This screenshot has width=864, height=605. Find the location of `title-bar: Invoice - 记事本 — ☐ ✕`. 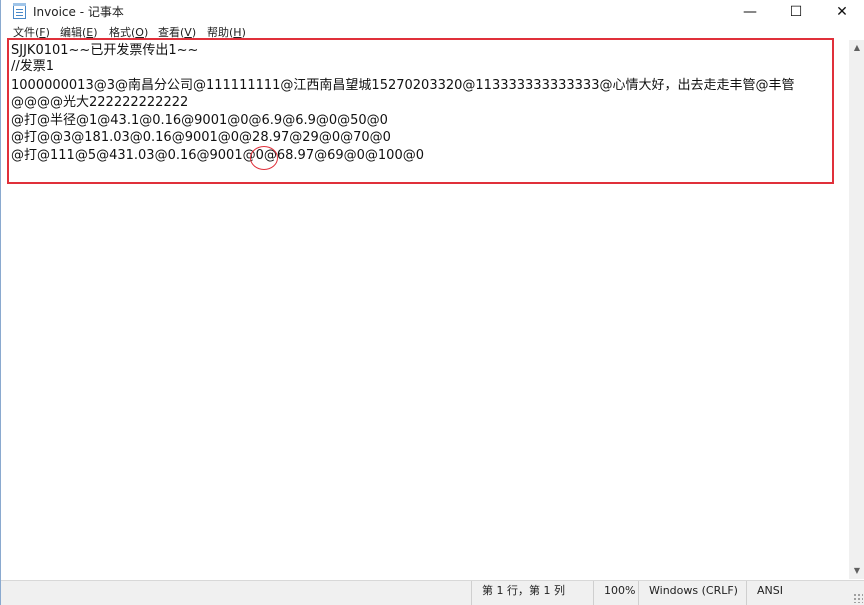

title-bar: Invoice - 记事本 — ☐ ✕ is located at coordinates (432, 12).